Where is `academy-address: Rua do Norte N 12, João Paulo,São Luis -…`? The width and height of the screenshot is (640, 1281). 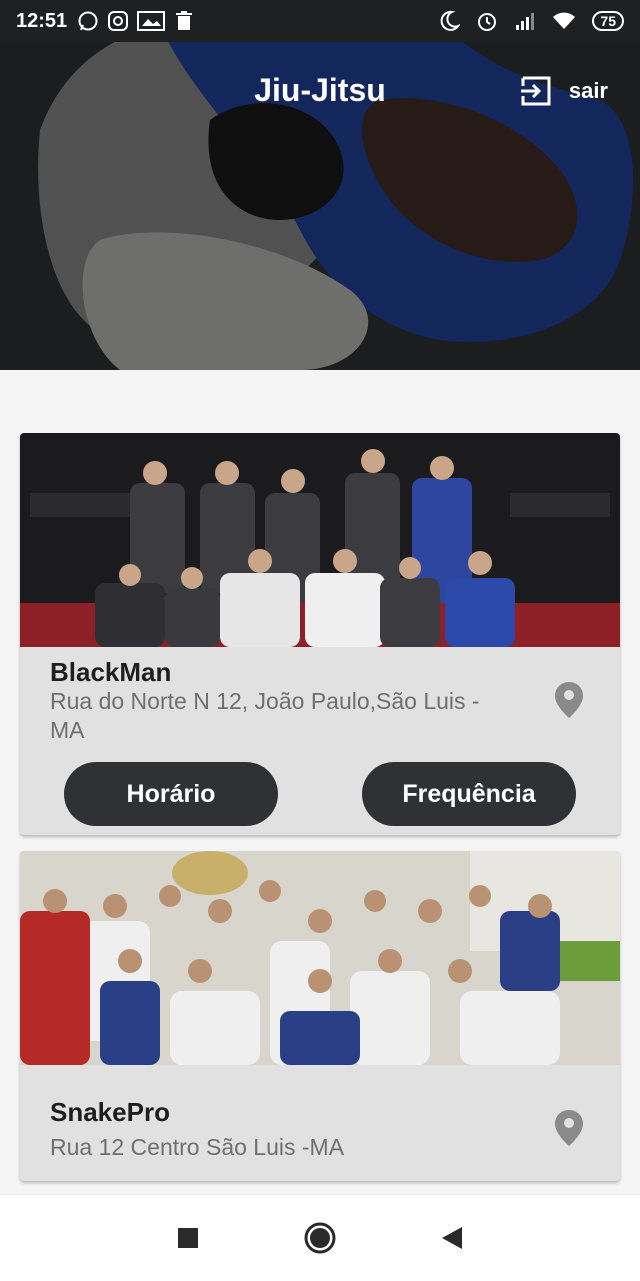 academy-address: Rua do Norte N 12, João Paulo,São Luis -… is located at coordinates (265, 715).